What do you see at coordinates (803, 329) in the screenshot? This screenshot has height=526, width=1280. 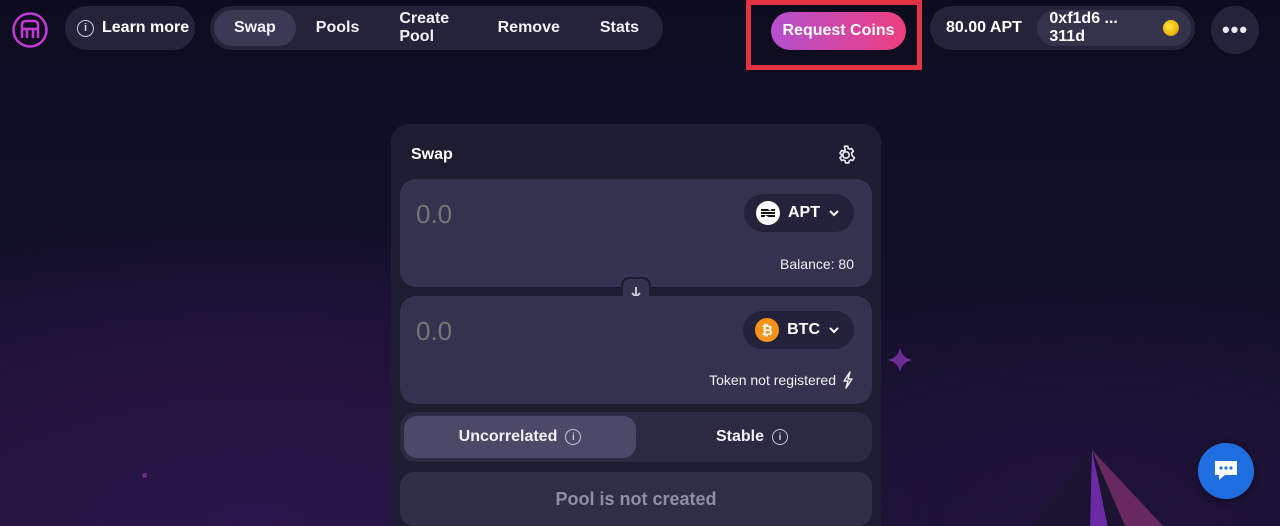 I see `to-token-symbol: BTC` at bounding box center [803, 329].